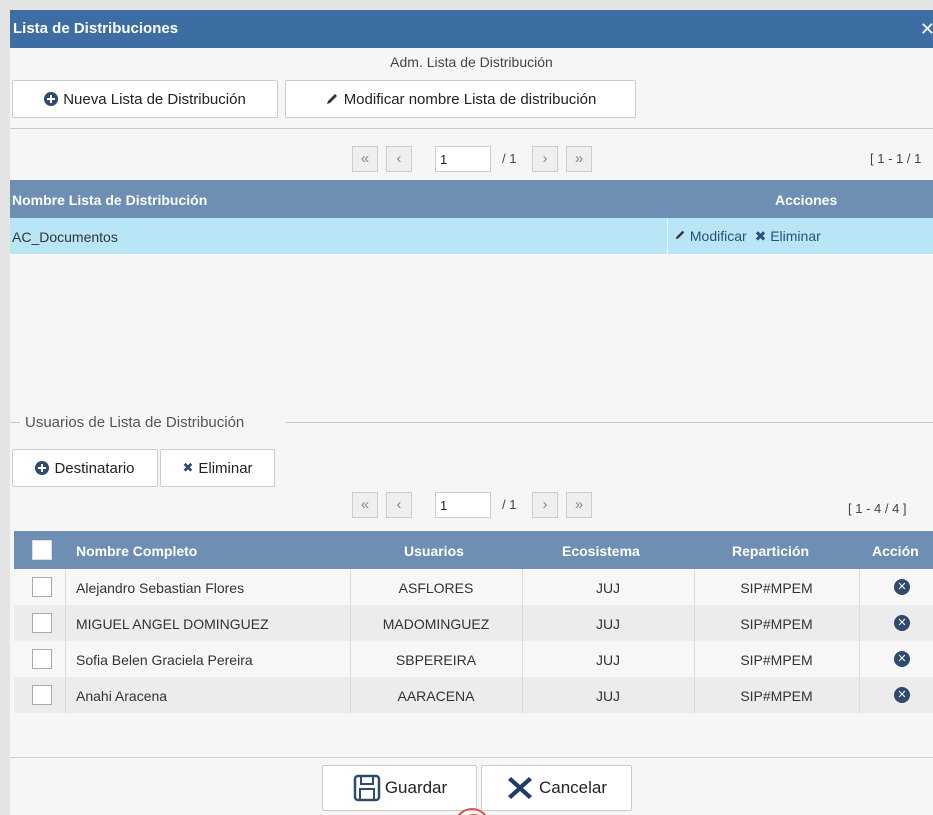  Describe the element at coordinates (609, 422) in the screenshot. I see `fieldset-line-right` at that location.